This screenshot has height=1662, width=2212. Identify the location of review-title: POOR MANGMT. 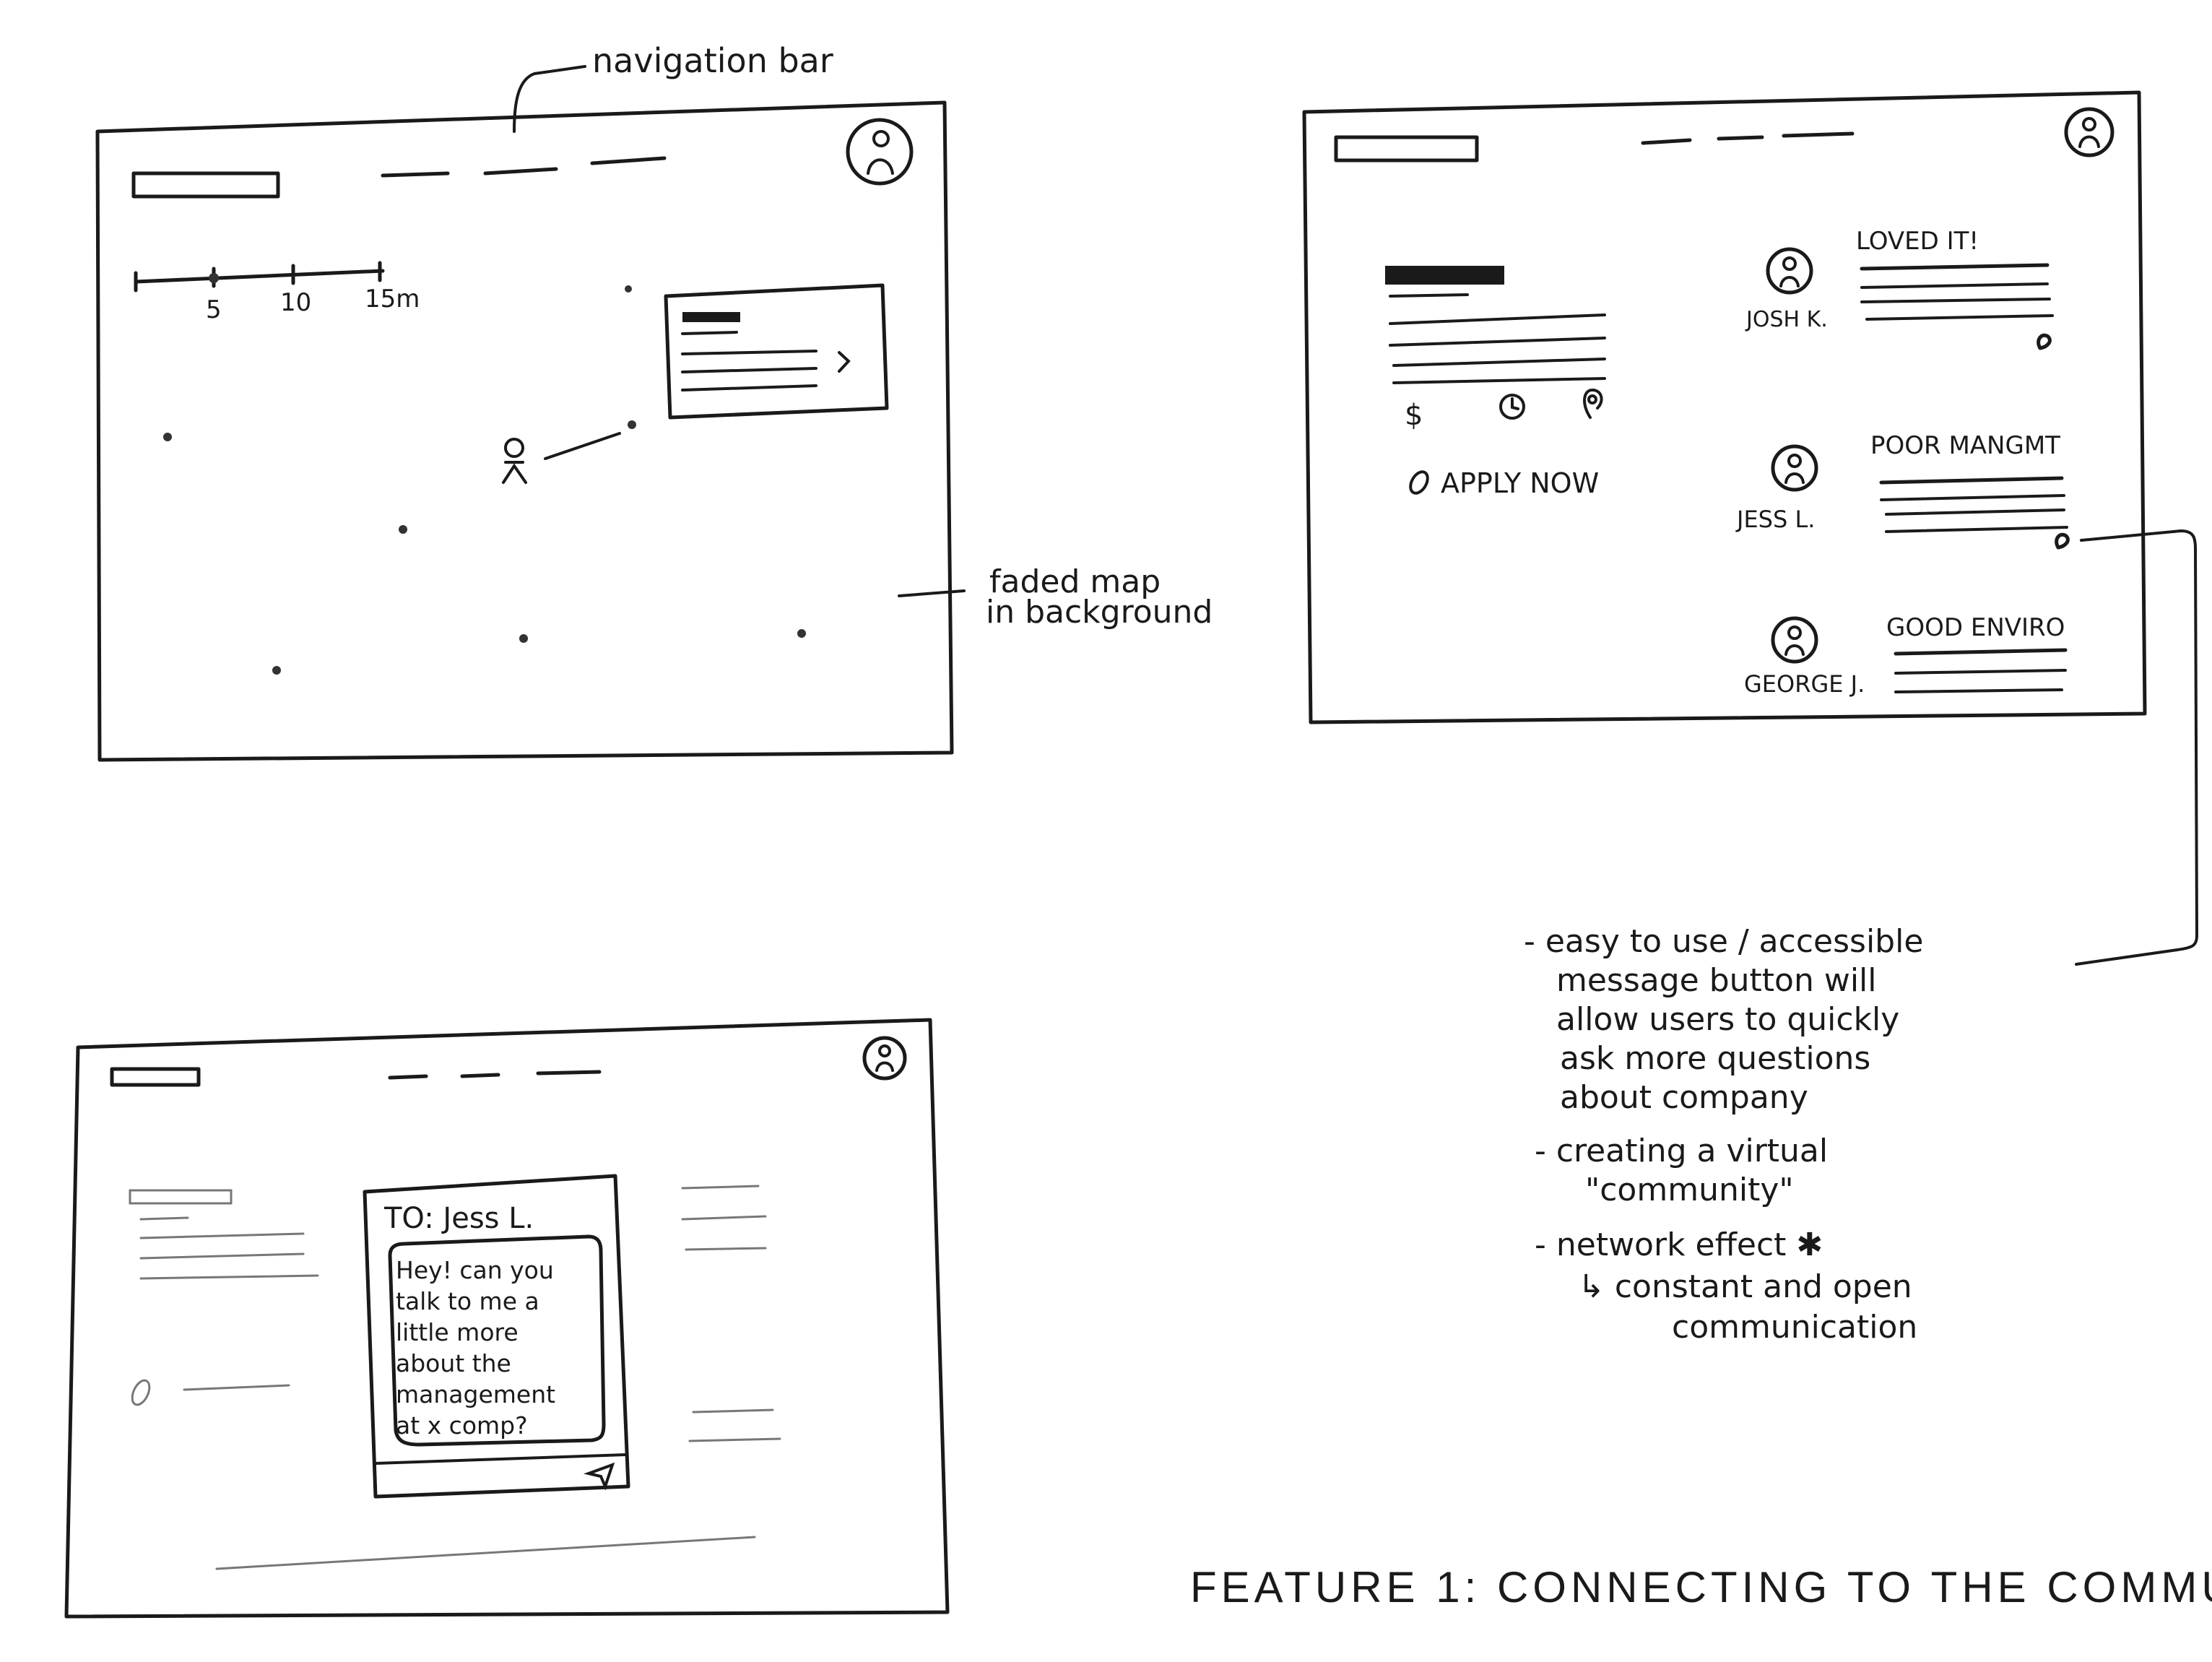
(1965, 445).